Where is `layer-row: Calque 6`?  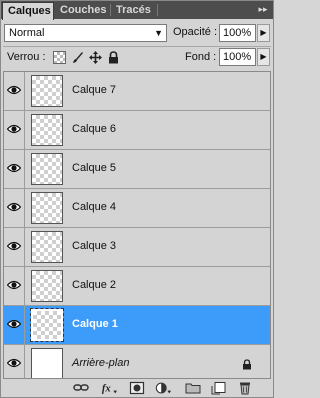 layer-row: Calque 6 is located at coordinates (137, 130).